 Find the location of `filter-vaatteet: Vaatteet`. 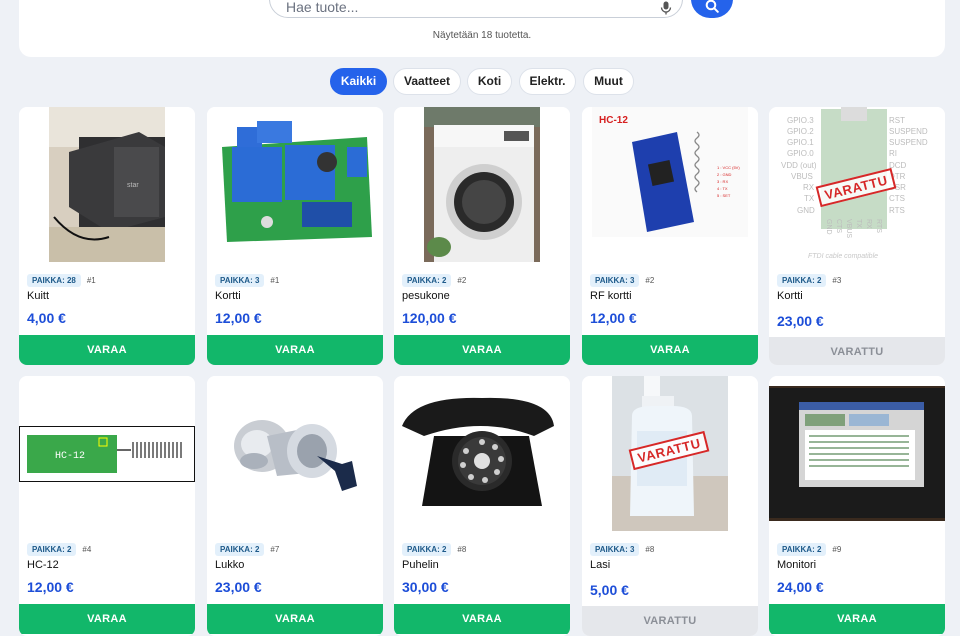

filter-vaatteet: Vaatteet is located at coordinates (427, 81).